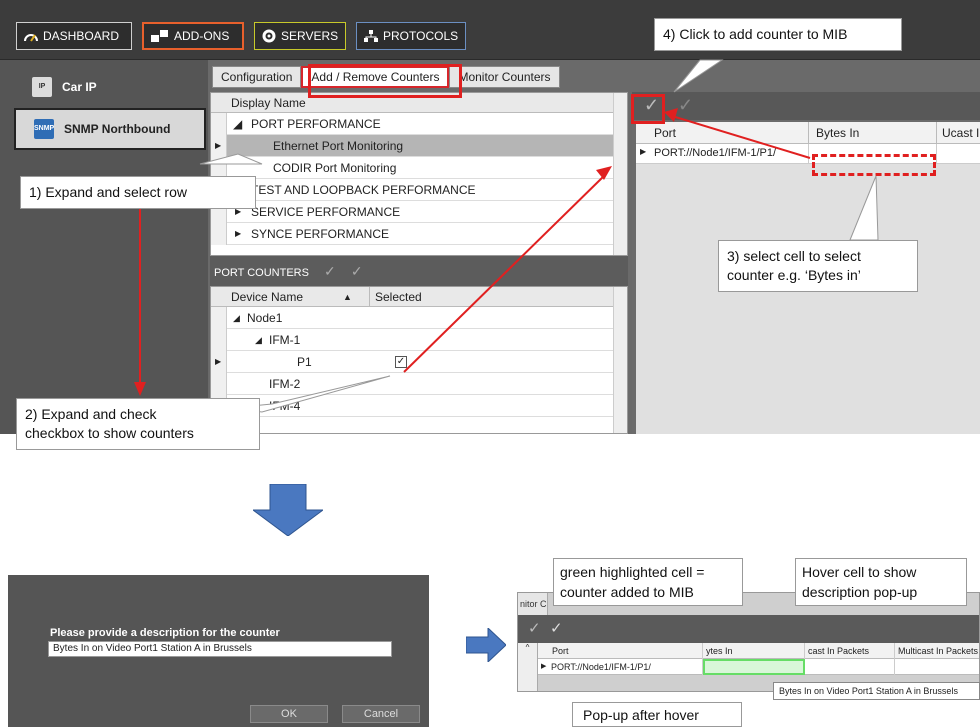  Describe the element at coordinates (754, 651) in the screenshot. I see `column-header-bytes-in: ytes In` at that location.